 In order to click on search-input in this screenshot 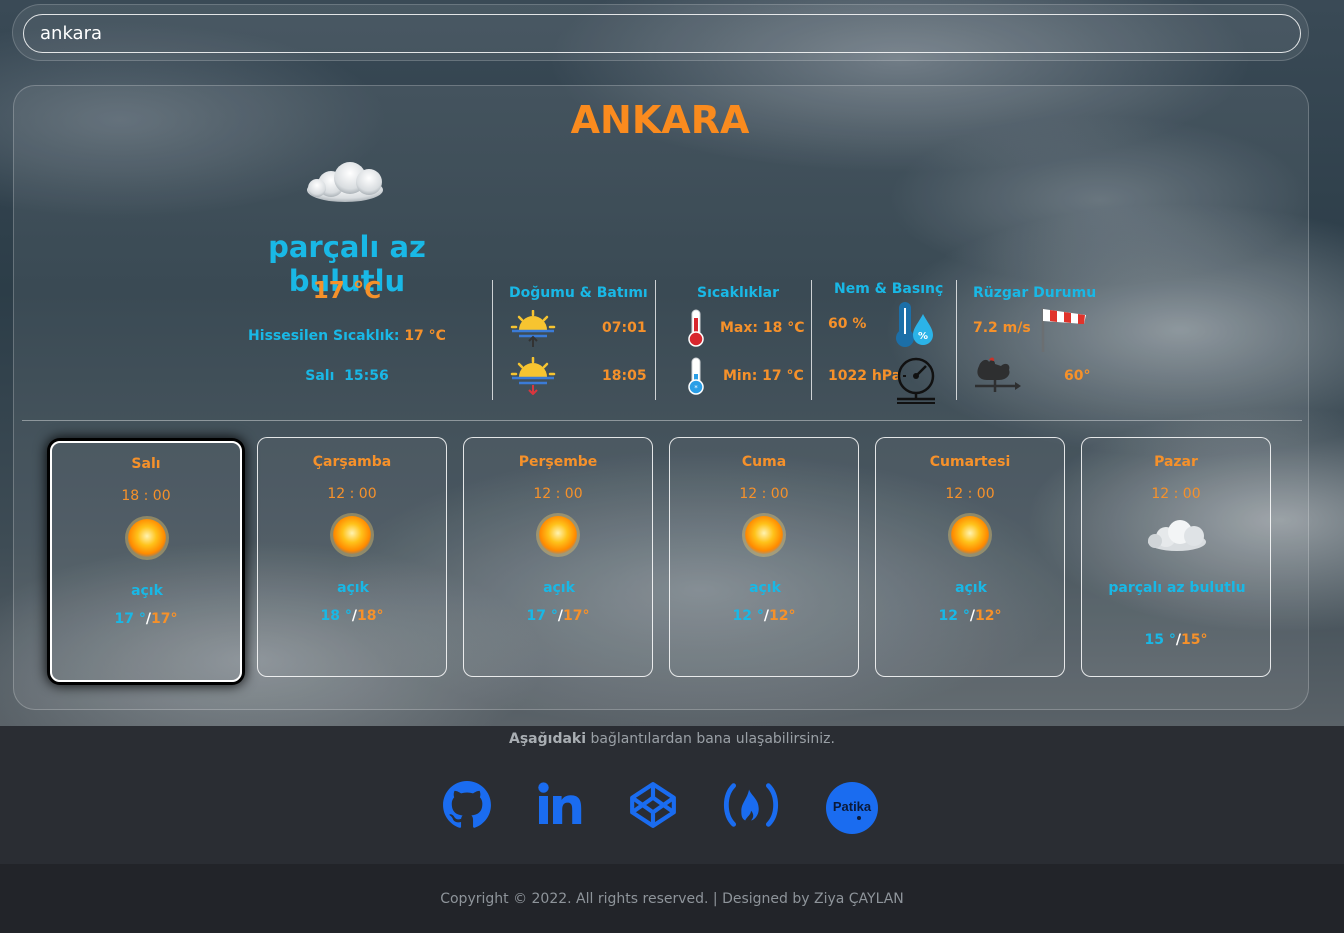, I will do `click(662, 33)`.